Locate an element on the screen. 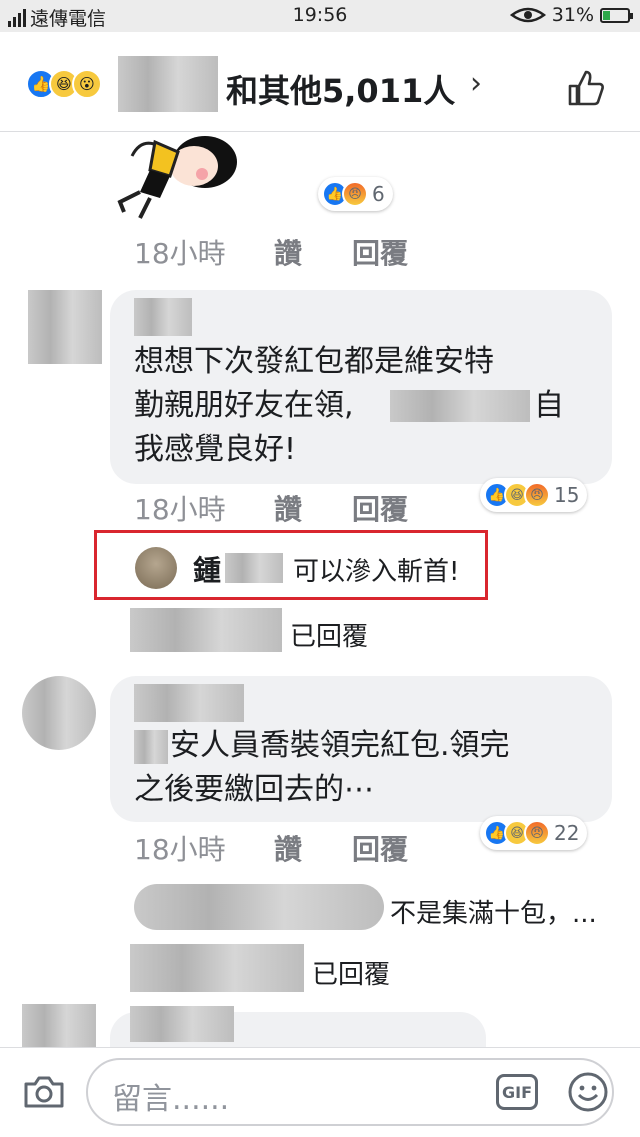  highlighted-reply: 鍾 可以滲入斬首! is located at coordinates (291, 565).